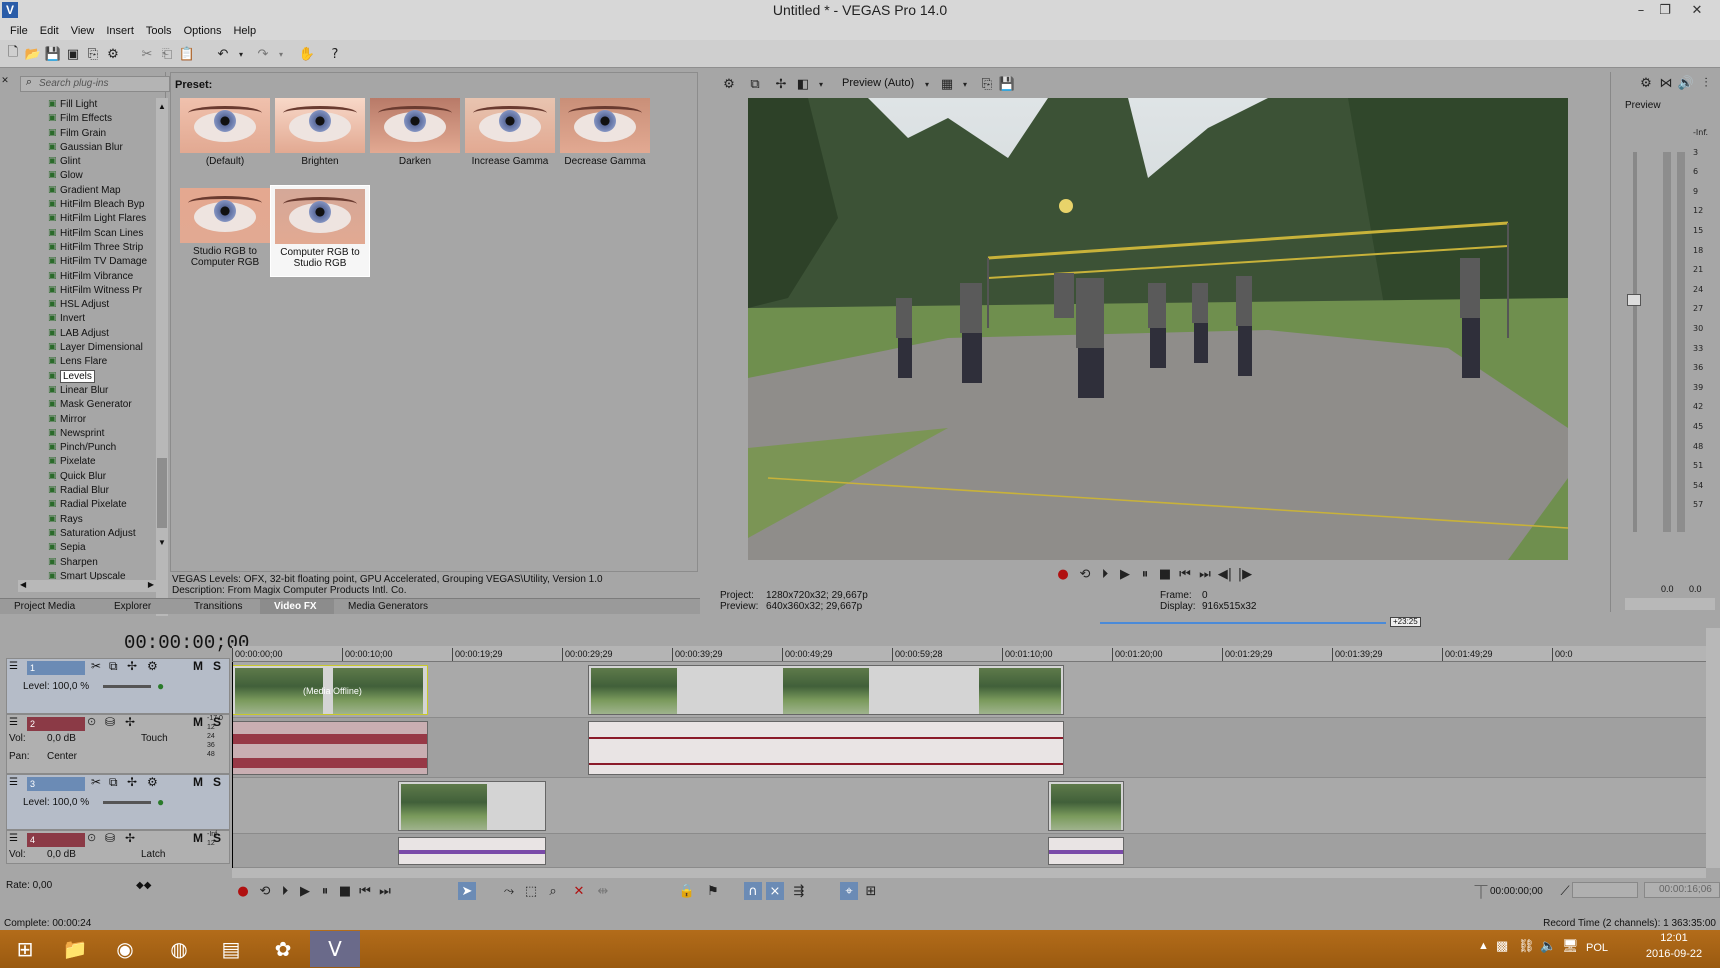 This screenshot has width=1720, height=968. Describe the element at coordinates (969, 690) in the screenshot. I see `lane-video-1: (Media Offline)` at that location.